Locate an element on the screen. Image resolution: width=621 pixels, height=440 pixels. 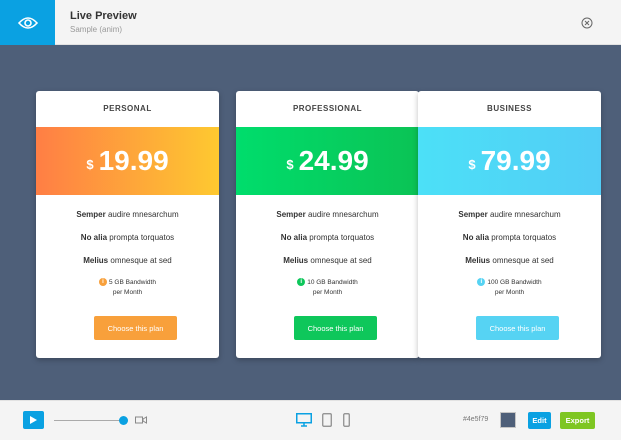
timeline-handle is located at coordinates (123, 420).